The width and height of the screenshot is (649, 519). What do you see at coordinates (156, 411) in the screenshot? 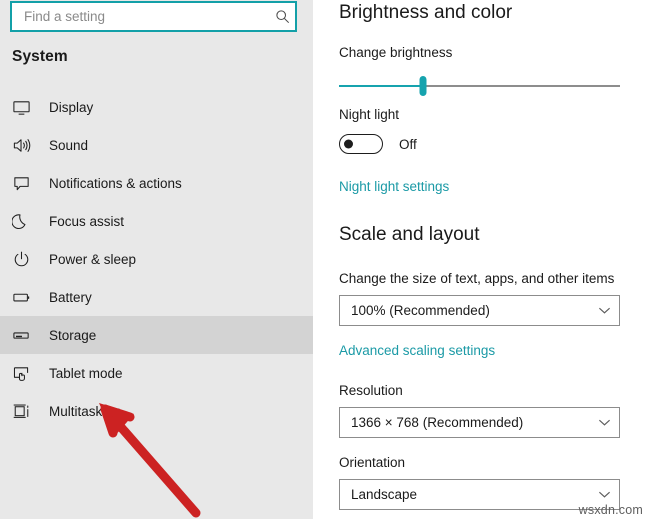
I see `sidebar-item-multitasking: Multitasking` at bounding box center [156, 411].